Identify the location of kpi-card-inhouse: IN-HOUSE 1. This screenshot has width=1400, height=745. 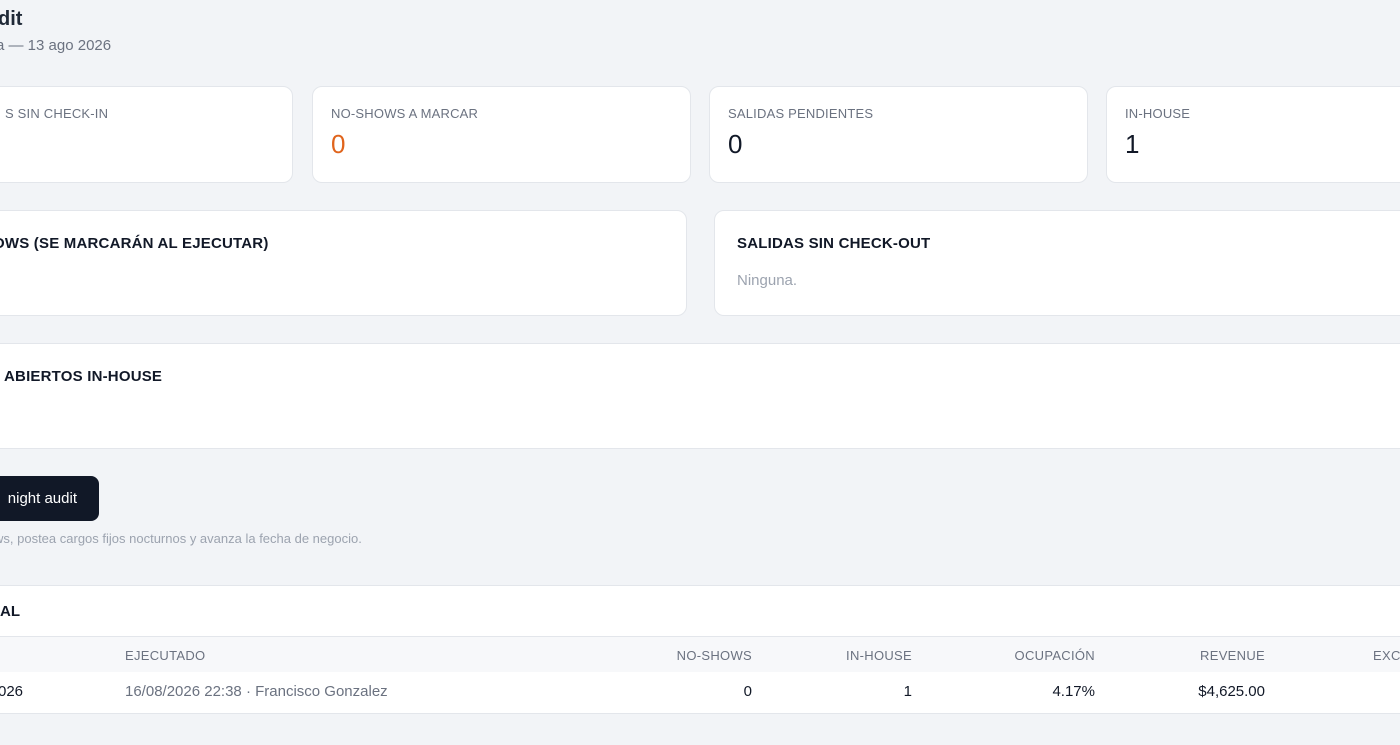
(1253, 134).